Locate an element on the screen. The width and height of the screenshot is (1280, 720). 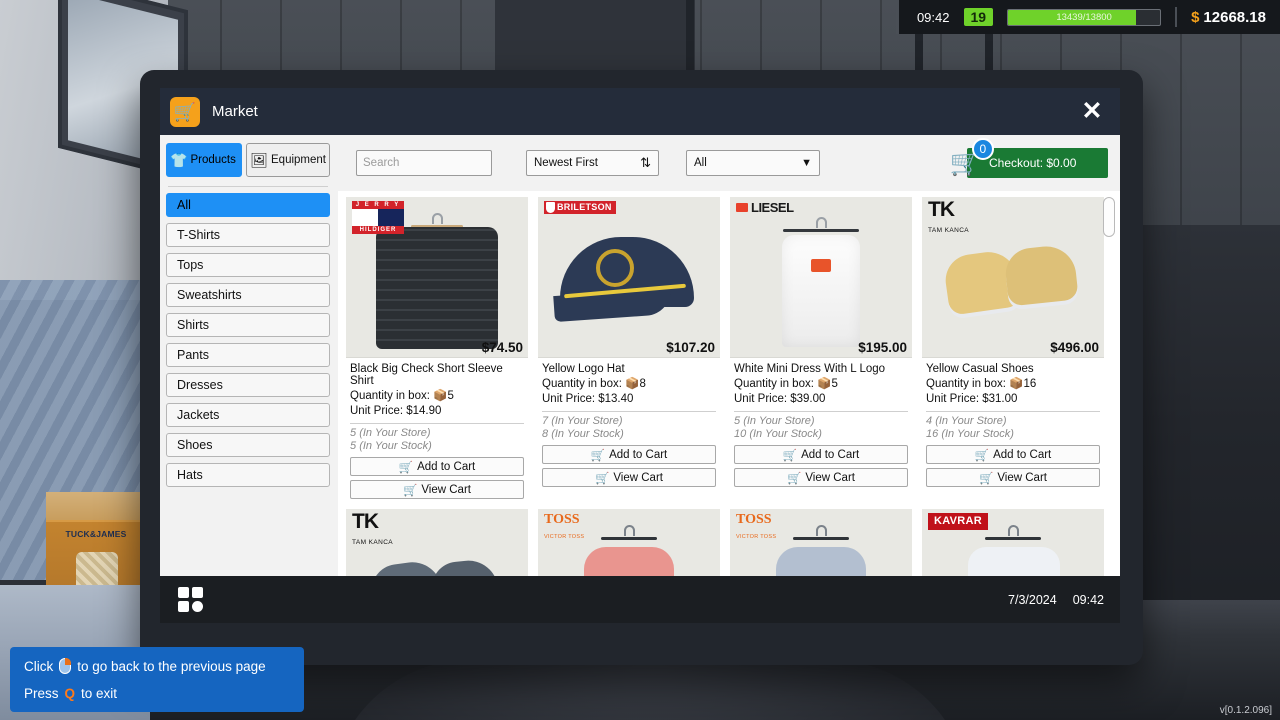
sidebar-item-pants: Pants is located at coordinates (248, 355).